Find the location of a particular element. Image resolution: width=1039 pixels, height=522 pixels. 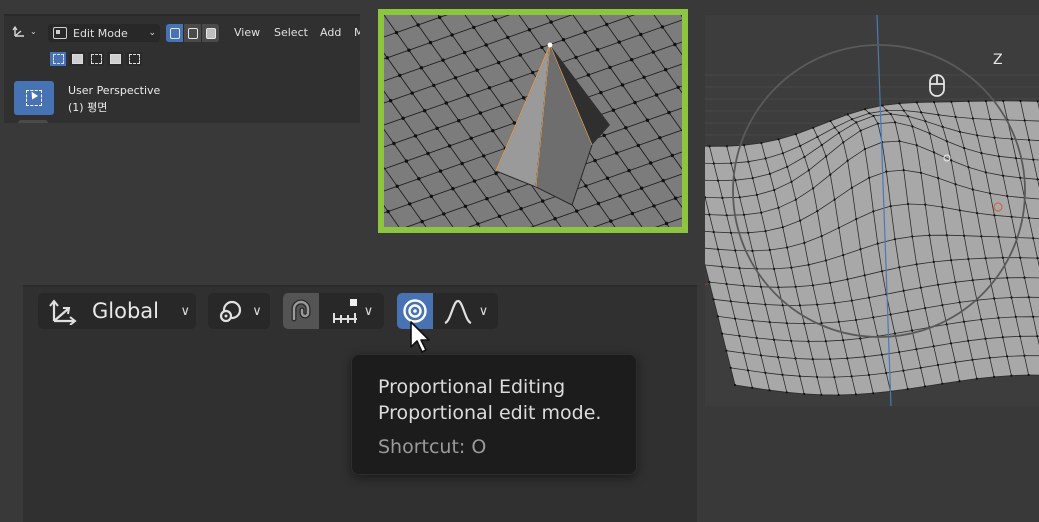

snap-magnet-icon is located at coordinates (301, 310).